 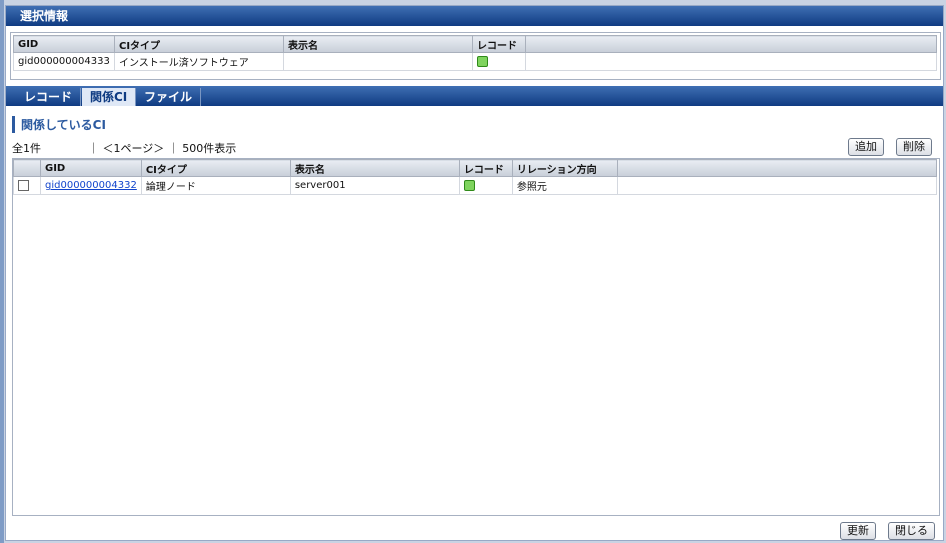 I want to click on row-checkbox, so click(x=23, y=185).